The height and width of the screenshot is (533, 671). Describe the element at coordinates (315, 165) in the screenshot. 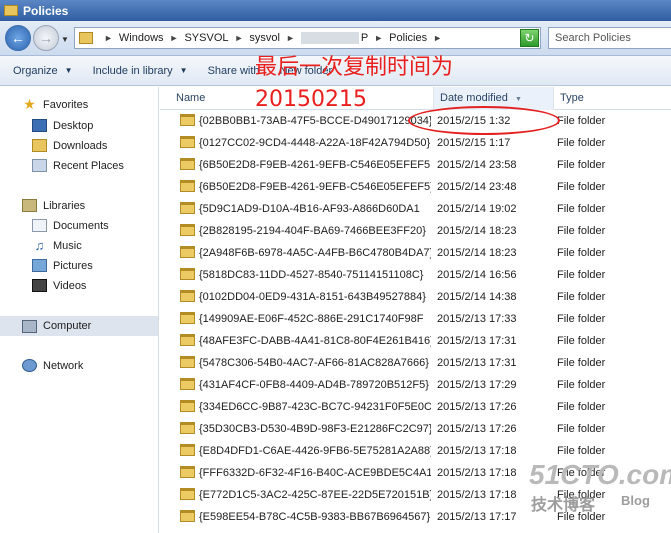

I see `file-name: {6B50E2D8-F9EB-4261-9EFB-C546E05EFEF5` at that location.